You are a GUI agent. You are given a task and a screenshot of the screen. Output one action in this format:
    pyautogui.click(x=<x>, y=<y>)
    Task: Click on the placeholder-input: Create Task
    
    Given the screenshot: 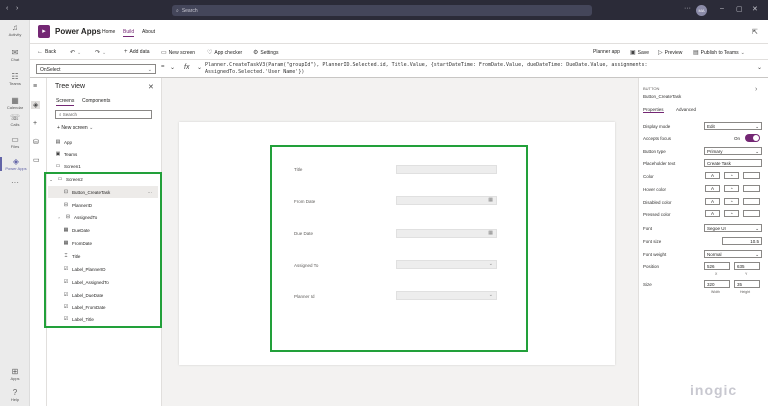 What is the action you would take?
    pyautogui.click(x=733, y=163)
    